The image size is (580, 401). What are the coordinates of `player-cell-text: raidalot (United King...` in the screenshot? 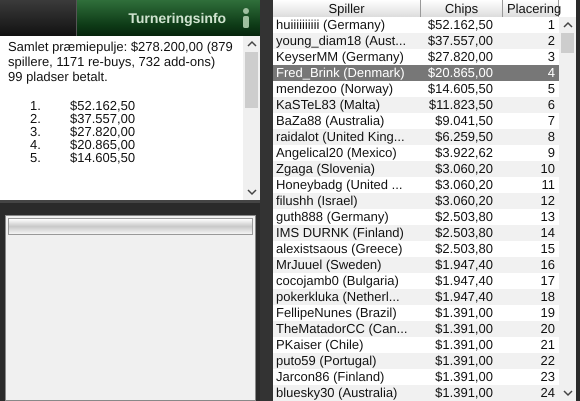 It's located at (340, 137).